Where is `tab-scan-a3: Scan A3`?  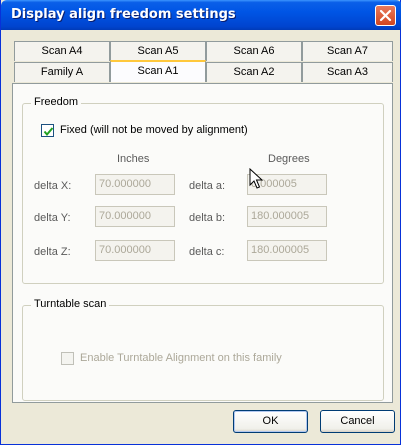 tab-scan-a3: Scan A3 is located at coordinates (347, 72).